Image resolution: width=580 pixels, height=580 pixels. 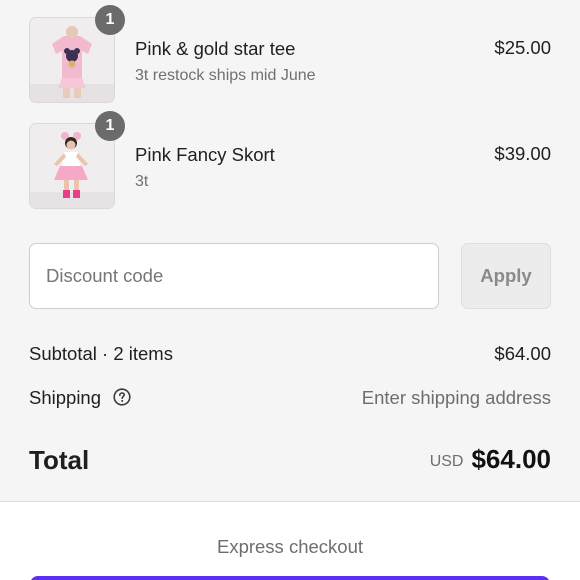 I want to click on apply-discount-button: Apply, so click(x=506, y=276).